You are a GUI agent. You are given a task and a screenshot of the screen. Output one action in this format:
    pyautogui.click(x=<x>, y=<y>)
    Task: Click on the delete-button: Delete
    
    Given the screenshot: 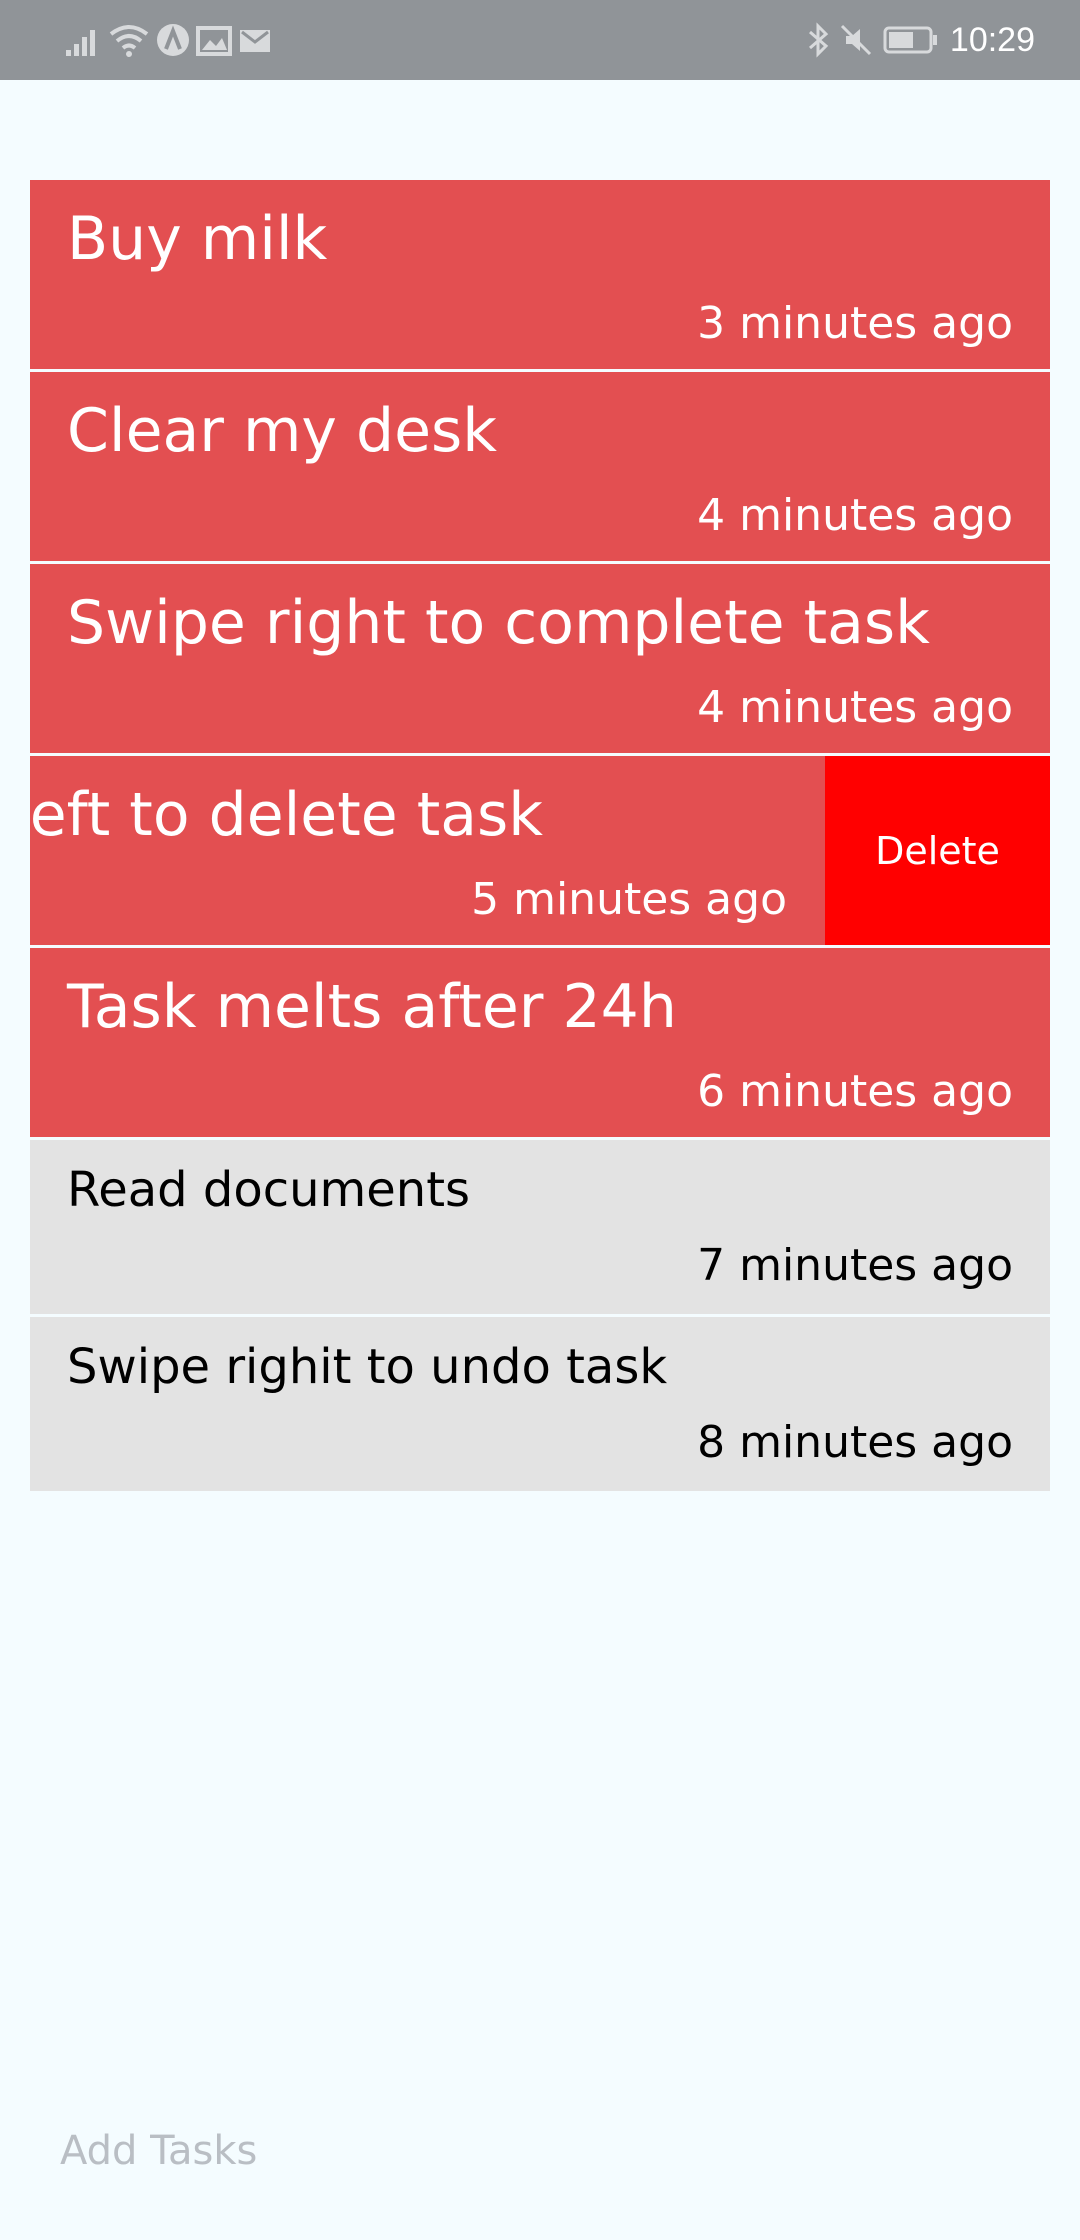 What is the action you would take?
    pyautogui.click(x=937, y=850)
    